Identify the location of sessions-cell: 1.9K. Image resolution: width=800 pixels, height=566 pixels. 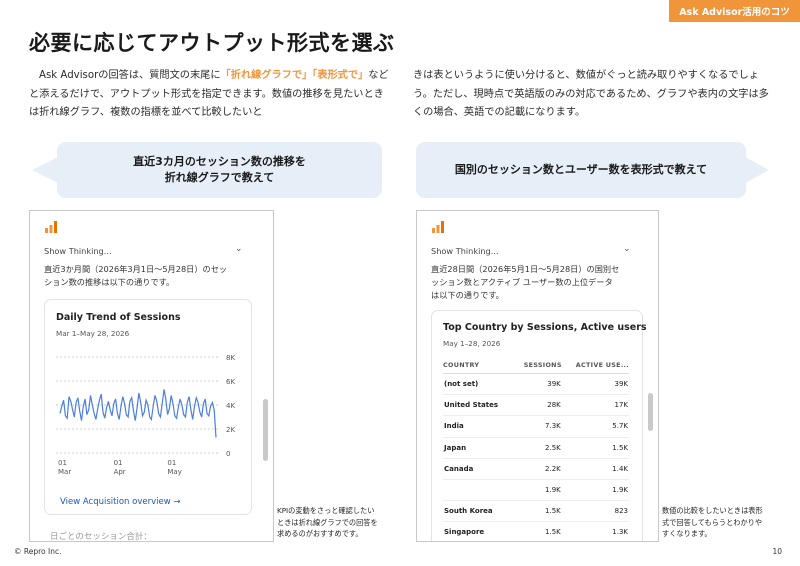
(537, 490).